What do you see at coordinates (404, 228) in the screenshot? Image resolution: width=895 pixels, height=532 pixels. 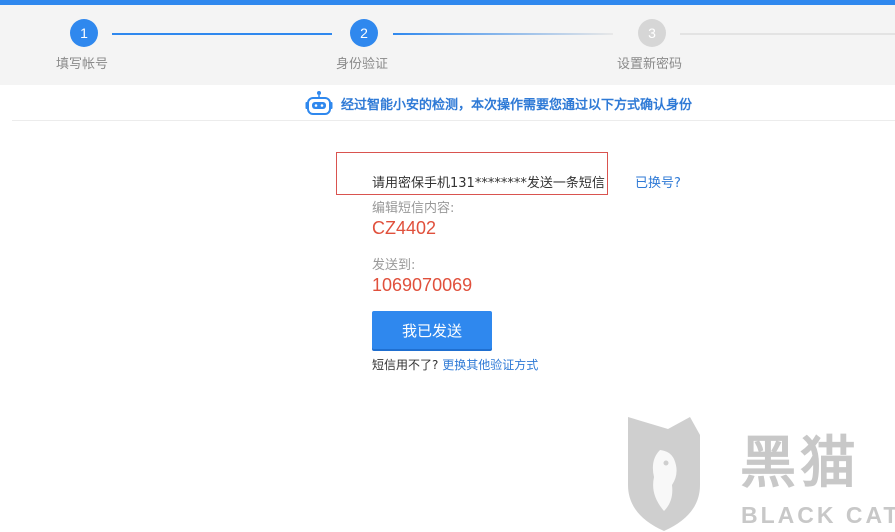 I see `sms-content-value: CZ4402` at bounding box center [404, 228].